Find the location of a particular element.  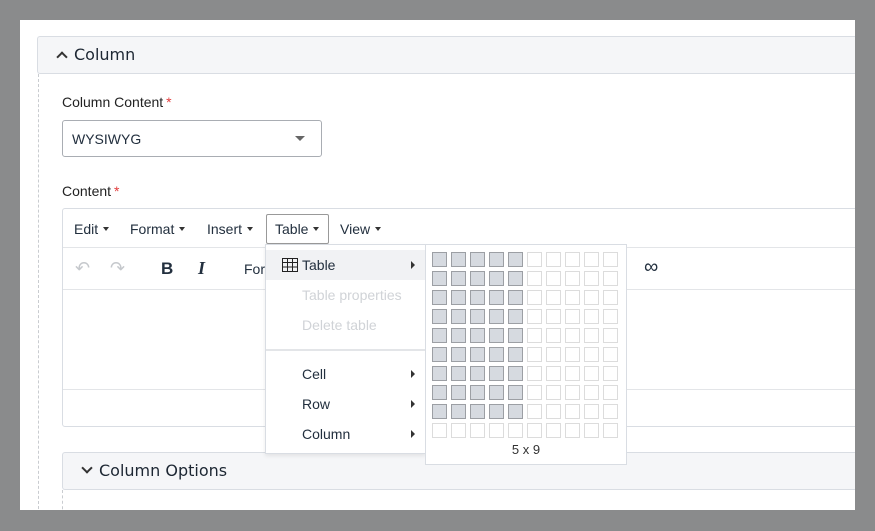

menu-format: Format is located at coordinates (157, 229).